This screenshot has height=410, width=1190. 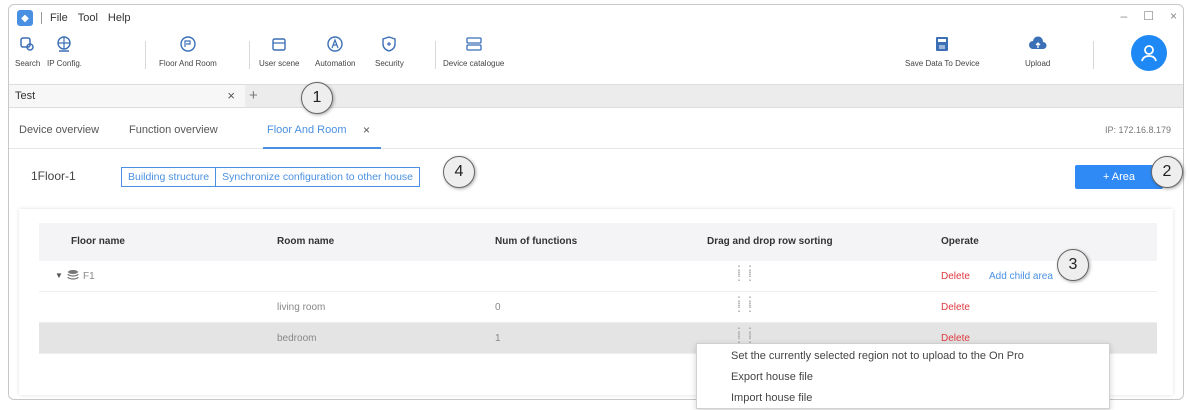 What do you see at coordinates (942, 63) in the screenshot?
I see `save-data-label: Save Data To Device` at bounding box center [942, 63].